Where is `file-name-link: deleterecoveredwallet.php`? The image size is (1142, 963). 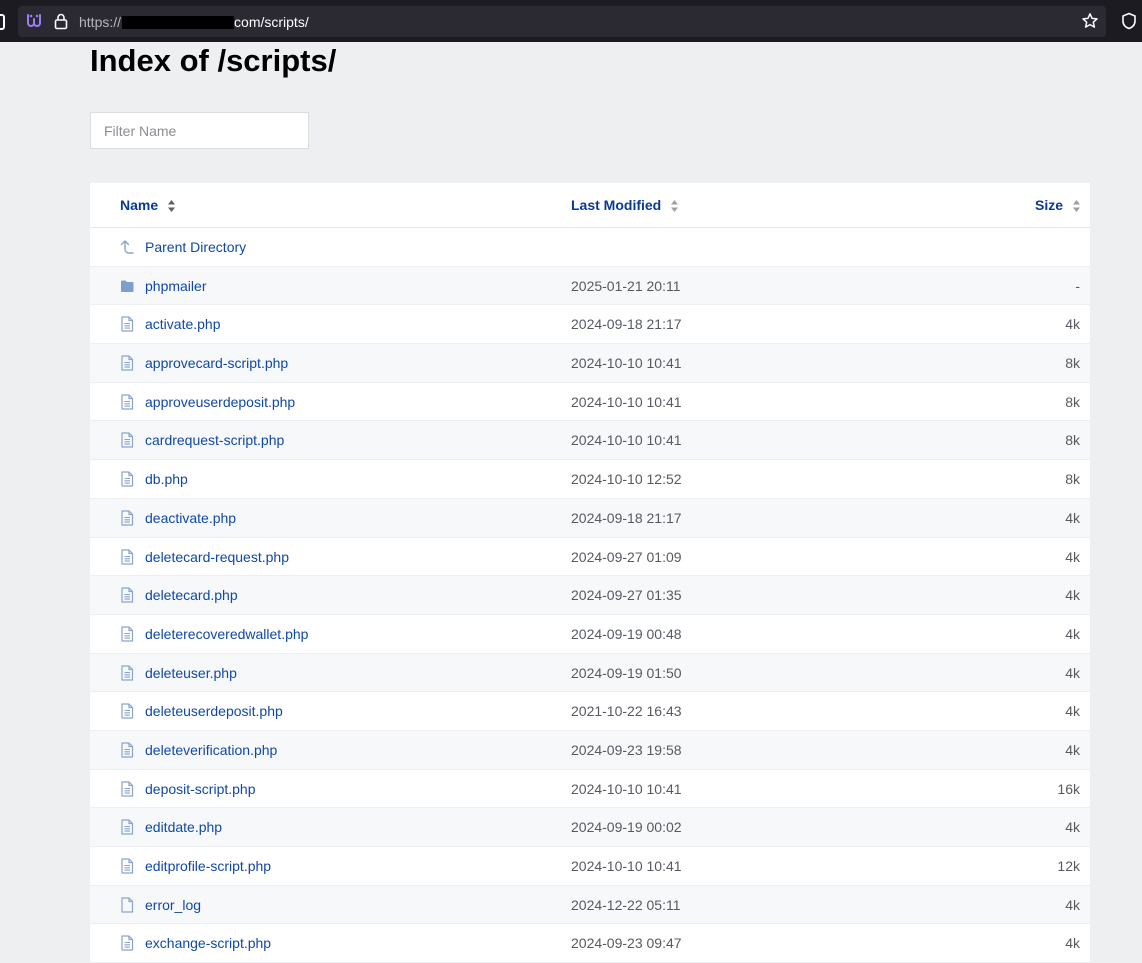
file-name-link: deleterecoveredwallet.php is located at coordinates (226, 634).